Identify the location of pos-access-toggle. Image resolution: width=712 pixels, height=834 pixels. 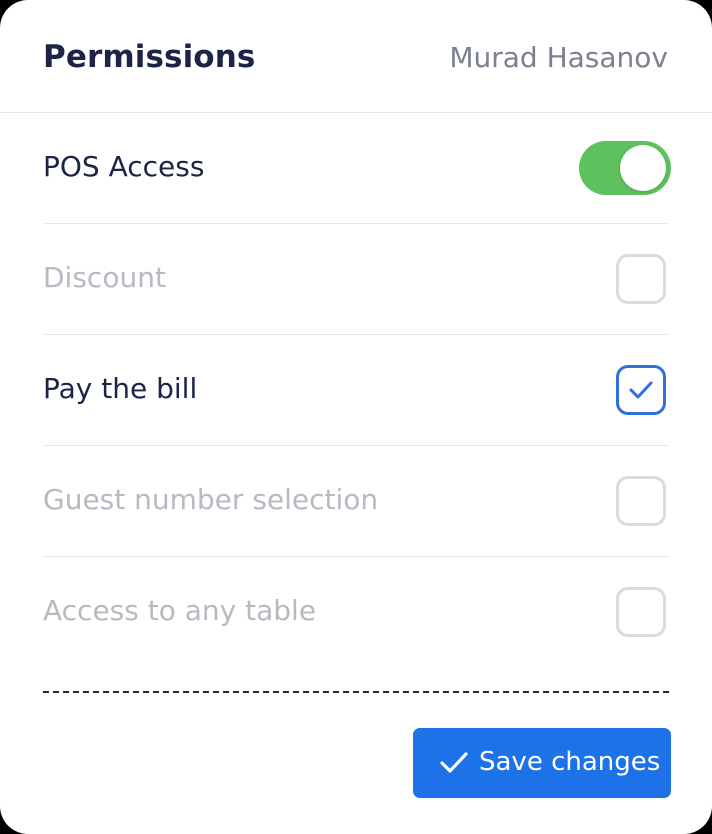
(625, 168).